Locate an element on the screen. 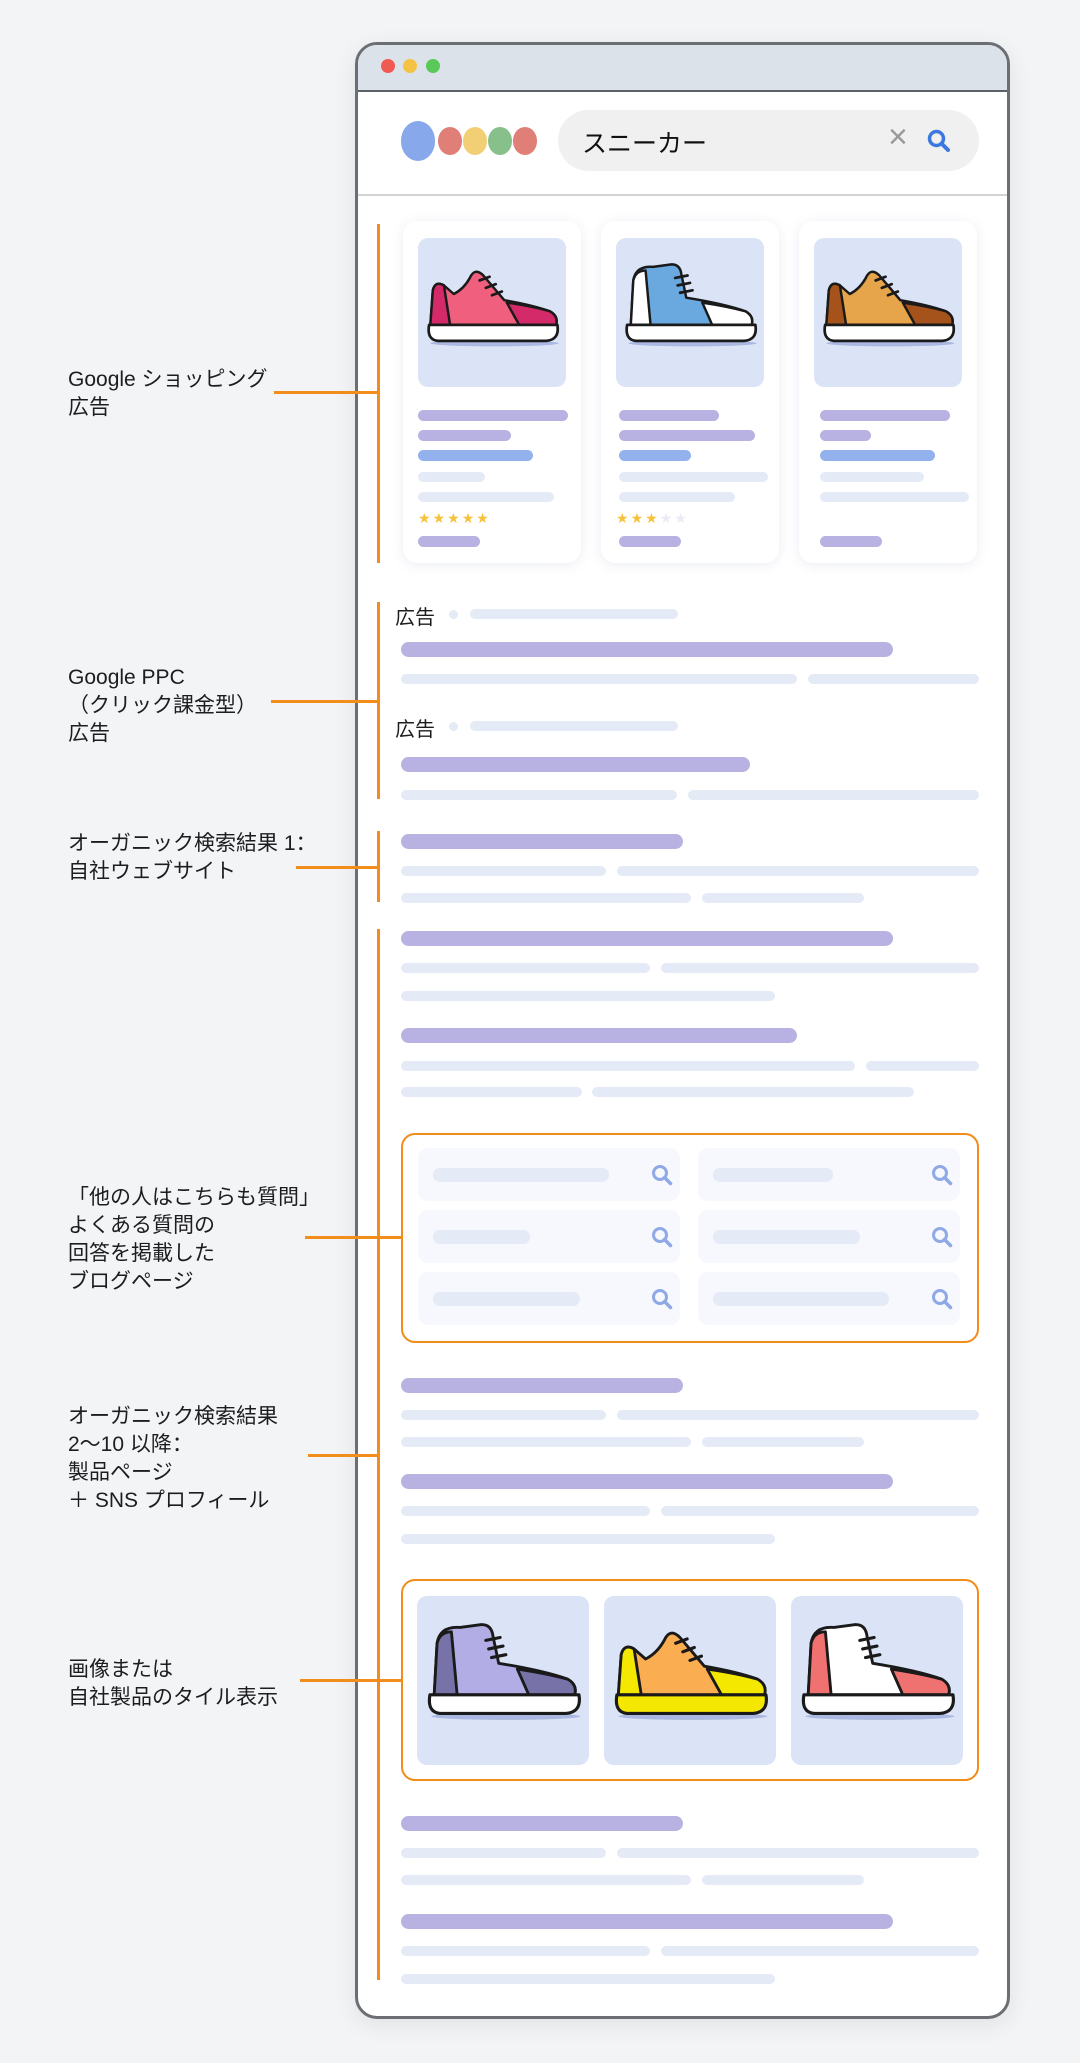 The height and width of the screenshot is (2063, 1080). bracket-shopping is located at coordinates (378, 393).